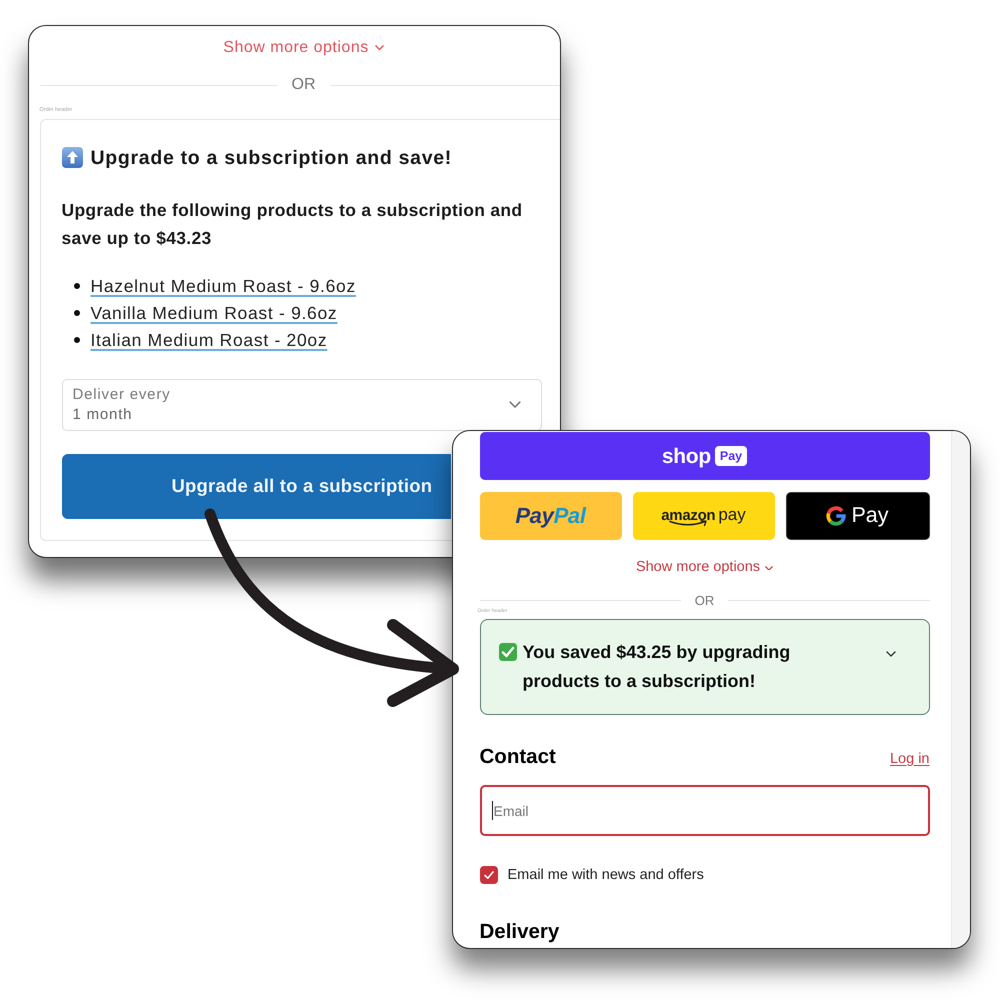 The width and height of the screenshot is (1000, 1000). Describe the element at coordinates (271, 158) in the screenshot. I see `offer-title: Upgrade to a subscription and save!` at that location.